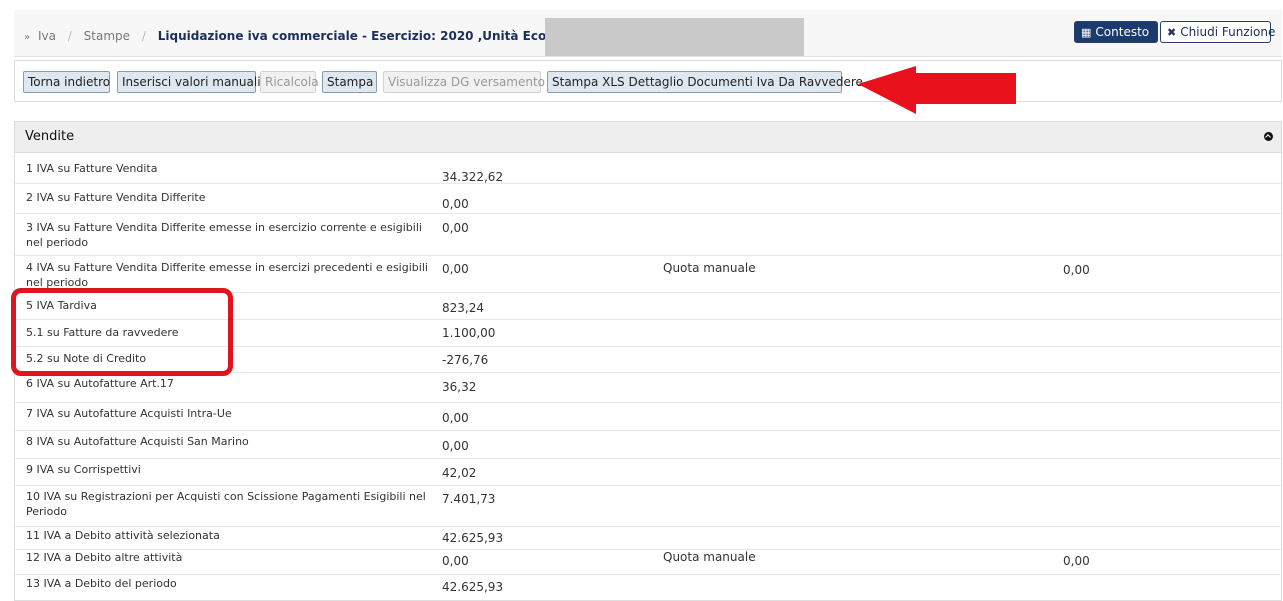 Image resolution: width=1283 pixels, height=601 pixels. What do you see at coordinates (463, 308) in the screenshot?
I see `row-value: 823,24` at bounding box center [463, 308].